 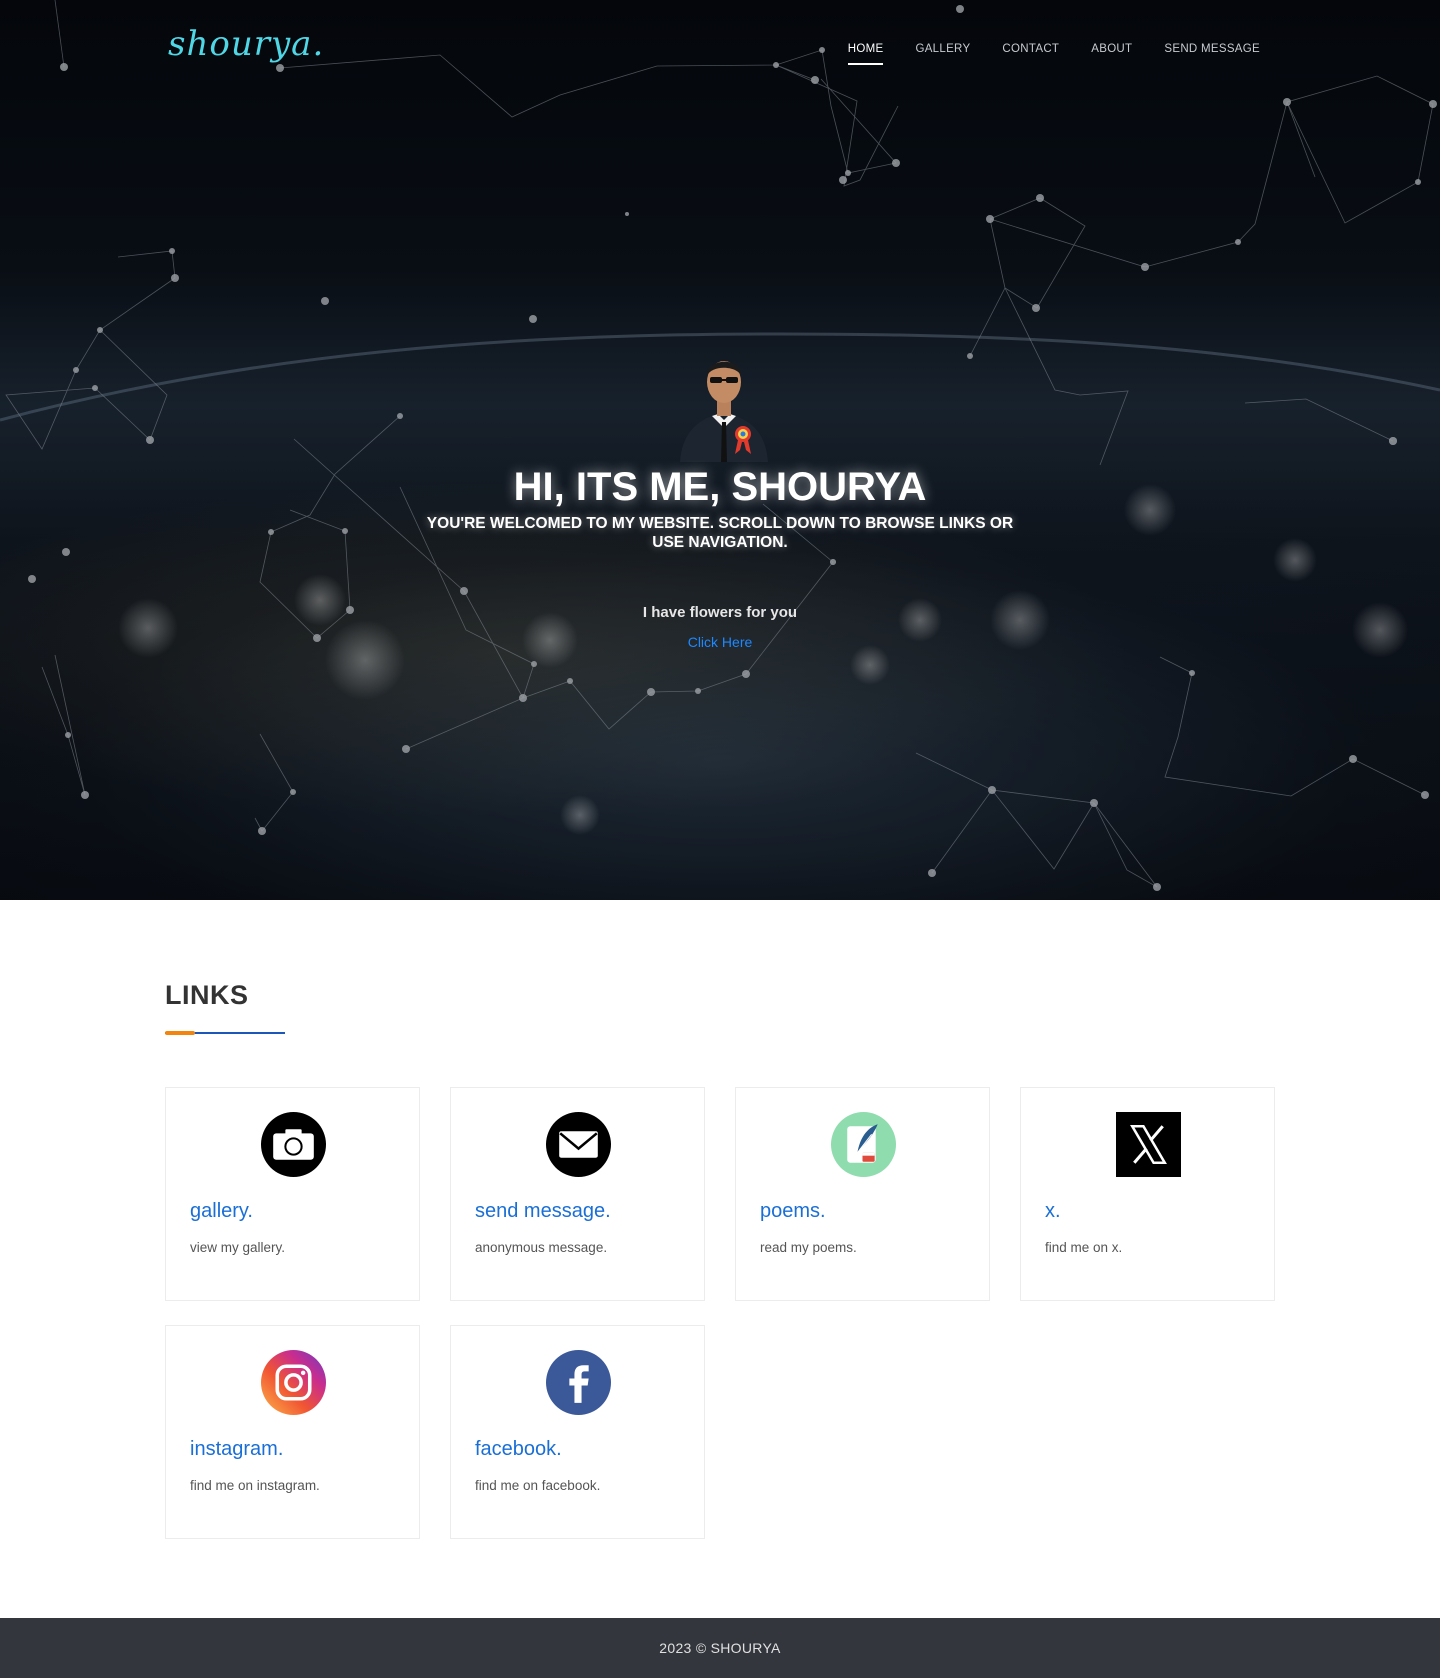 I want to click on card-description: read my poems., so click(x=808, y=1247).